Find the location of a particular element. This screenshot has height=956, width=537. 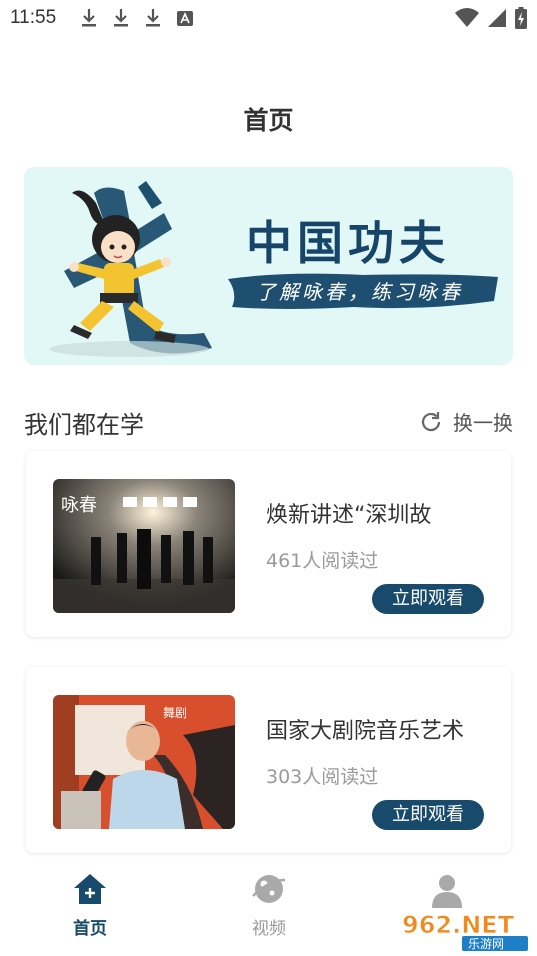

refresh-button: 换一换 is located at coordinates (466, 421).